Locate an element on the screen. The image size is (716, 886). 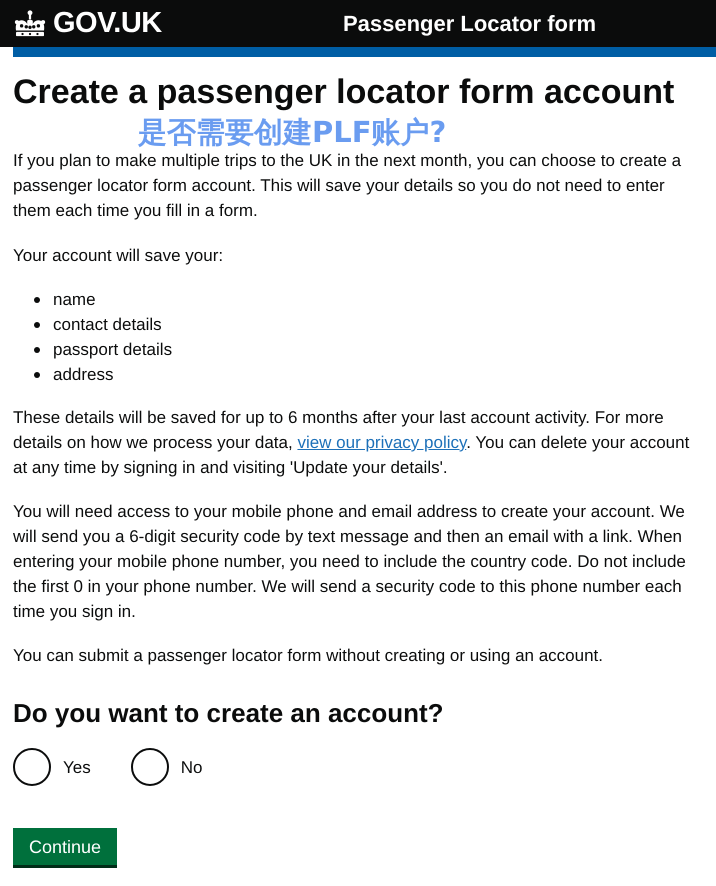
list-item-text: passport details is located at coordinates (112, 350).